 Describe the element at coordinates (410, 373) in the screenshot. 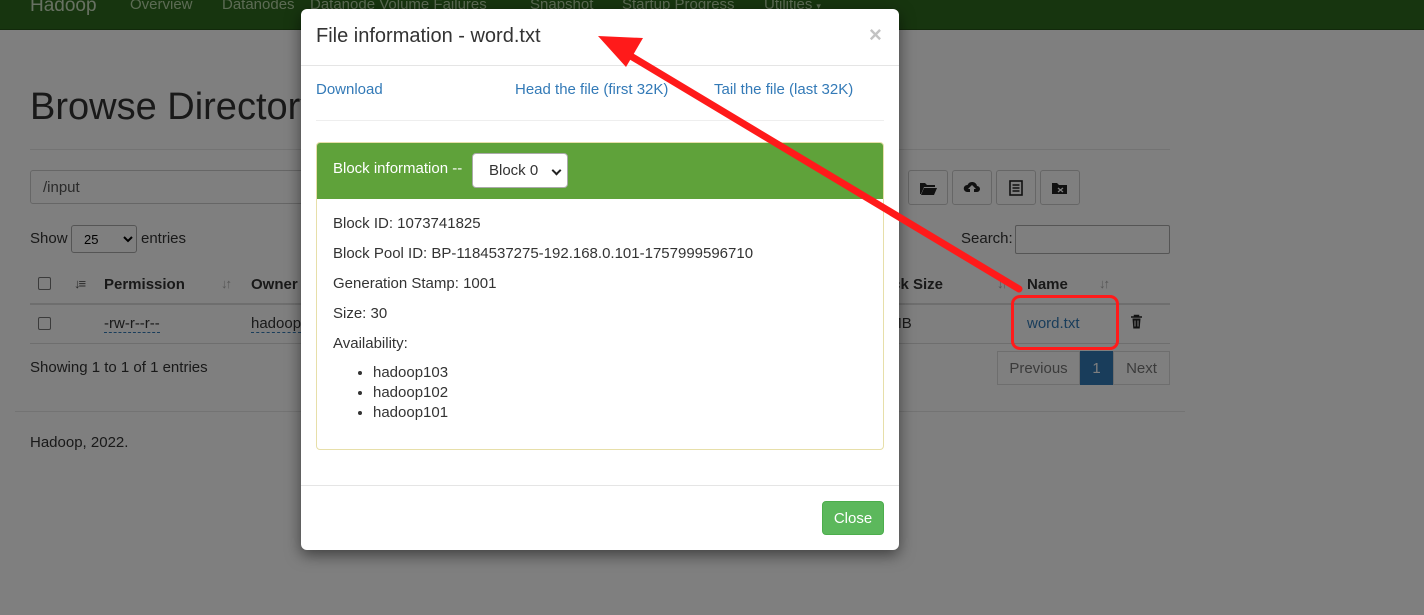

I see `list-item: hadoop103` at that location.